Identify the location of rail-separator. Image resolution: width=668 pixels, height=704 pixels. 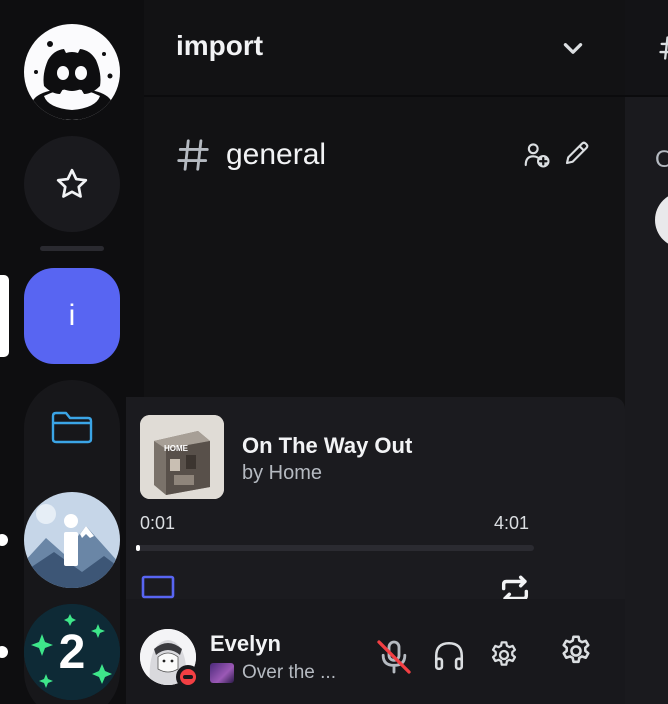
(72, 248).